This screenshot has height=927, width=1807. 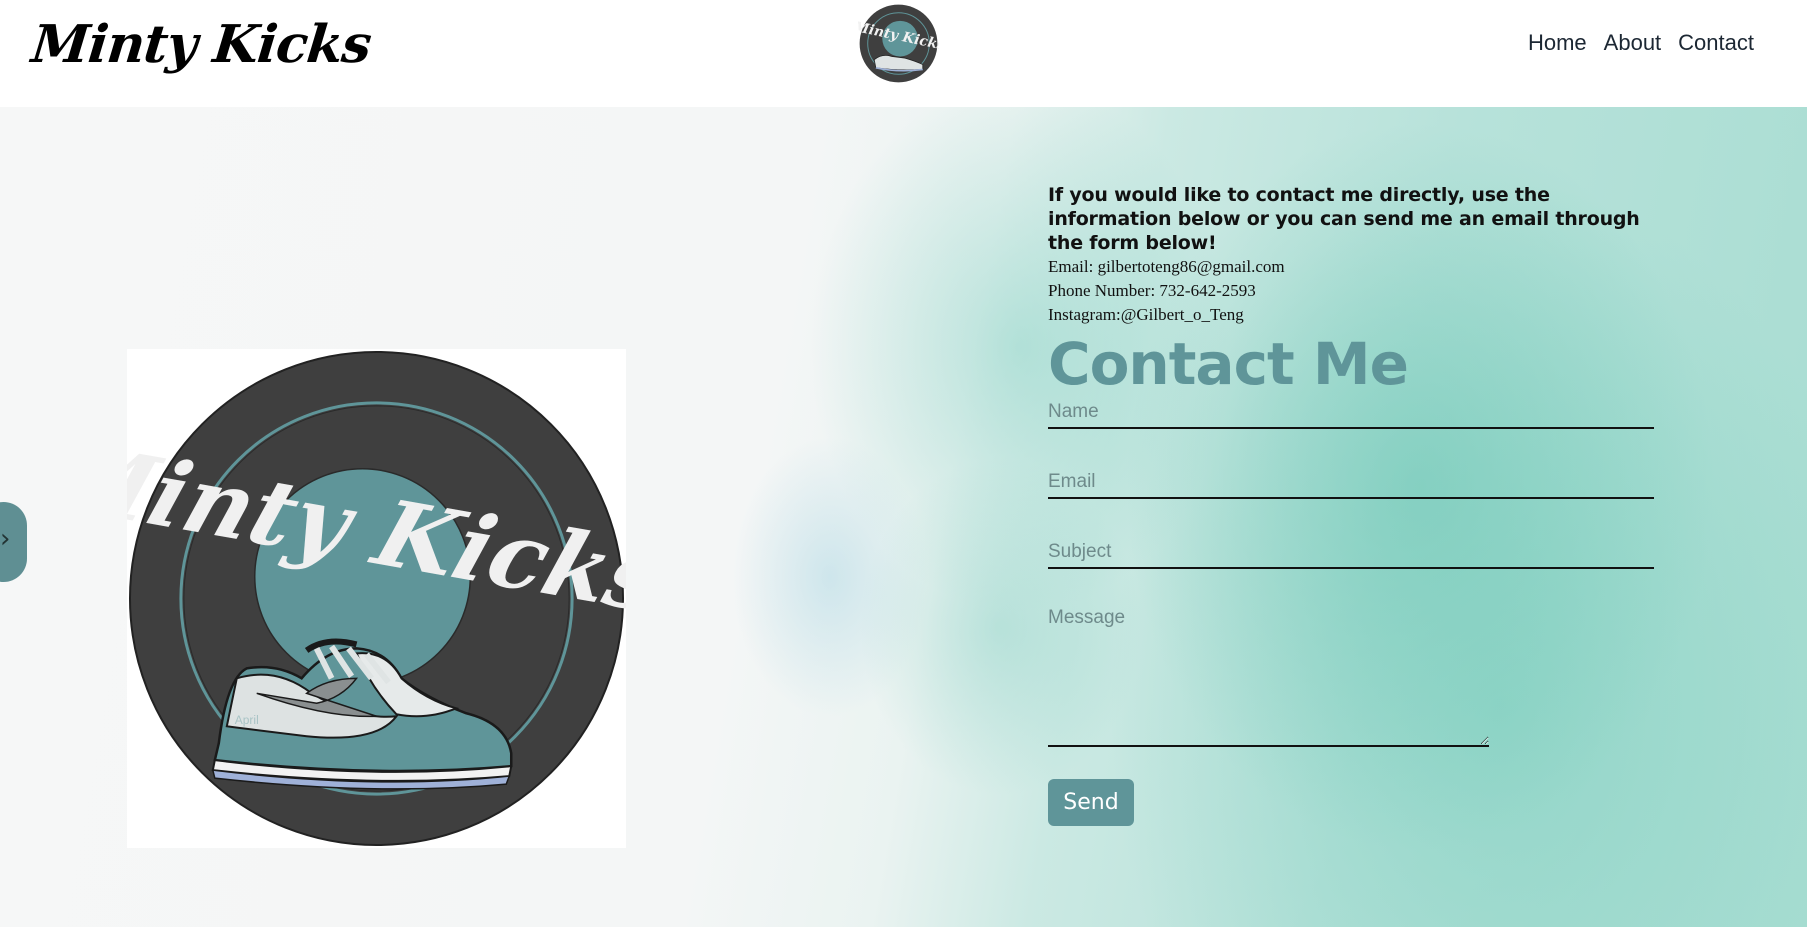 I want to click on contact-form-title: Contact Me, so click(x=1228, y=364).